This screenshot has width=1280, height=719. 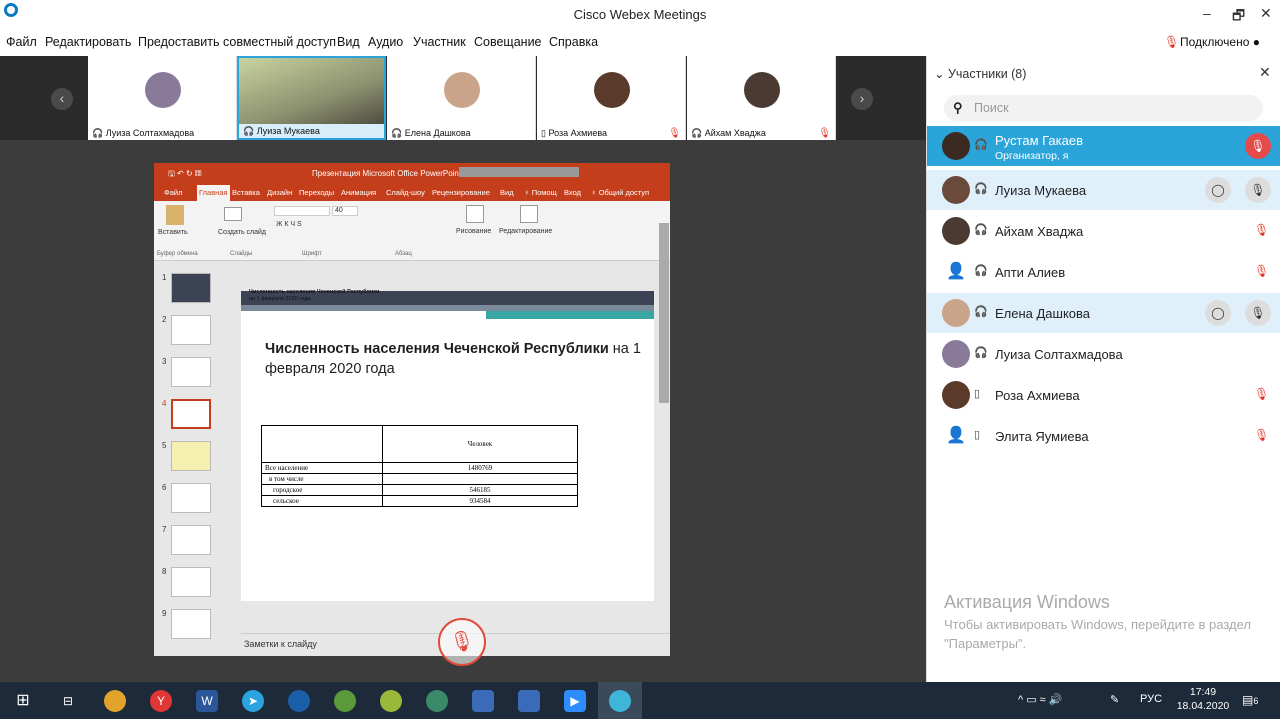 What do you see at coordinates (68, 701) in the screenshot?
I see `task-view-icon: ⊟` at bounding box center [68, 701].